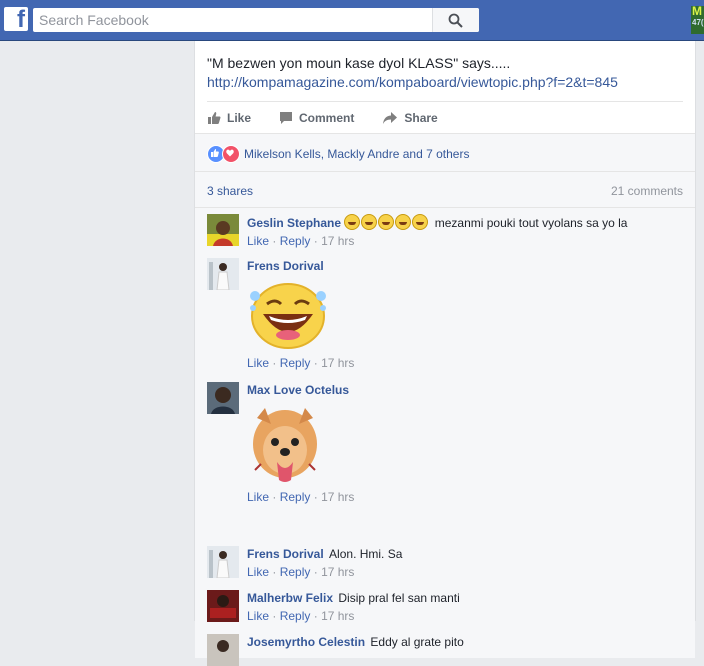 Image resolution: width=704 pixels, height=666 pixels. I want to click on share-icon, so click(390, 118).